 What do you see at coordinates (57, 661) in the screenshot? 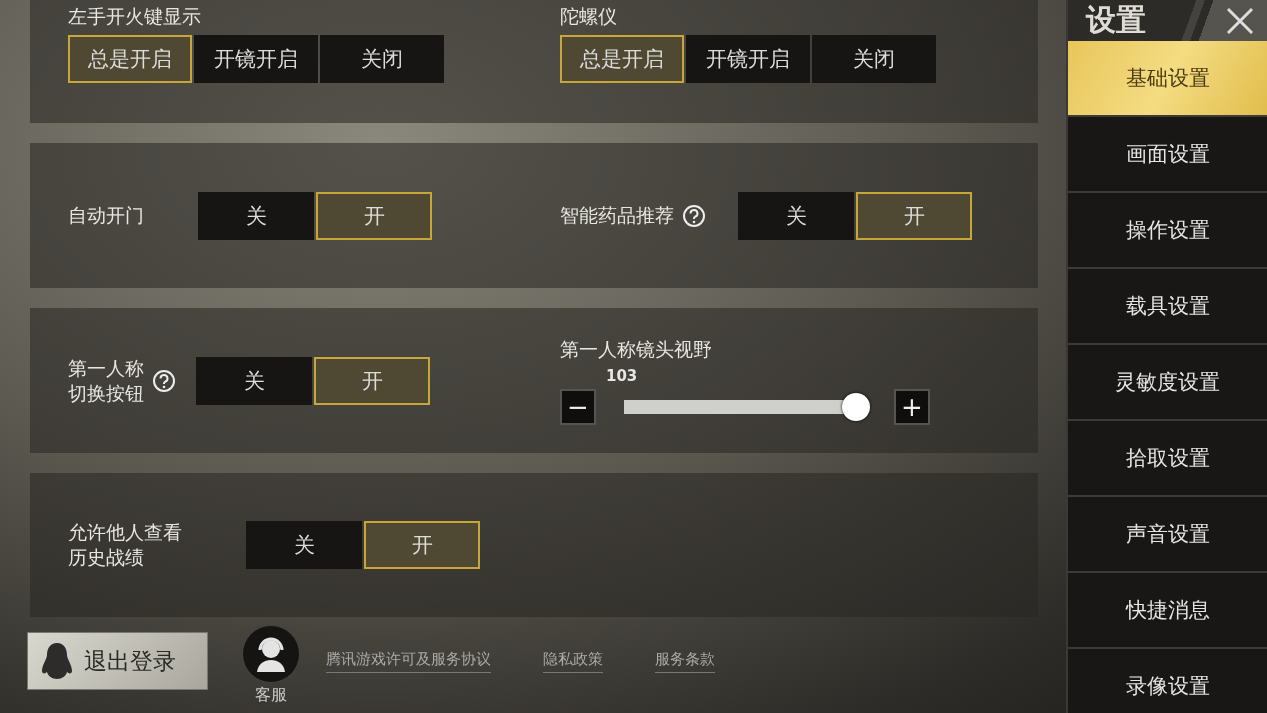
I see `penguin-icon` at bounding box center [57, 661].